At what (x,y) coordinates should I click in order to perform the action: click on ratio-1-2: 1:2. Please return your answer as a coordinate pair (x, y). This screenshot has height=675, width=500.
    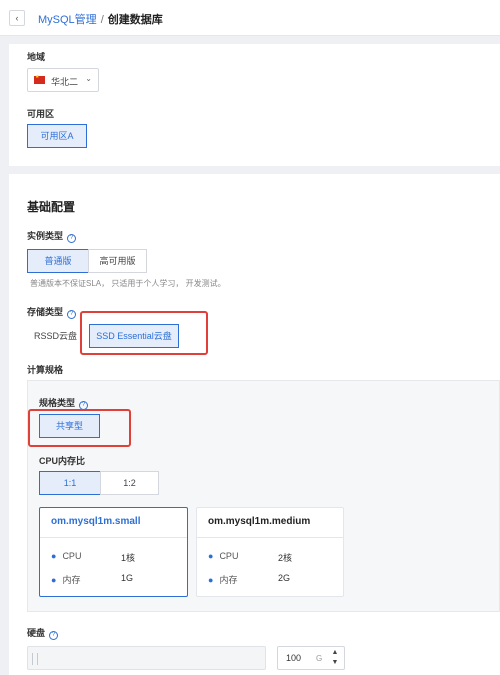
    Looking at the image, I should click on (129, 483).